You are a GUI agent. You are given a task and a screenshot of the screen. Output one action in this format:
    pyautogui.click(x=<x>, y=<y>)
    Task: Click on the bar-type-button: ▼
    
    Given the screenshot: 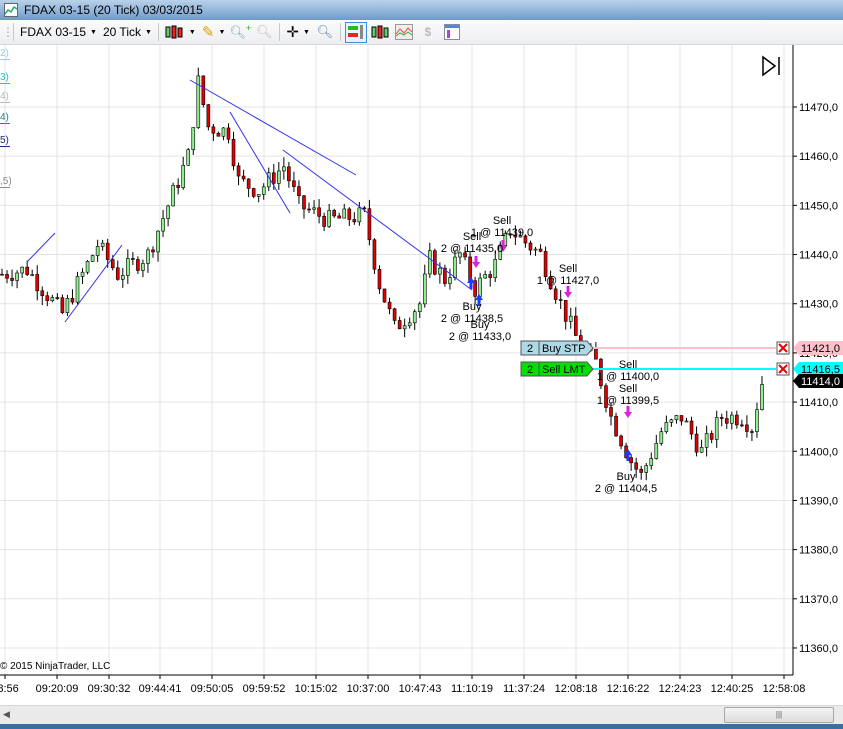 What is the action you would take?
    pyautogui.click(x=180, y=32)
    